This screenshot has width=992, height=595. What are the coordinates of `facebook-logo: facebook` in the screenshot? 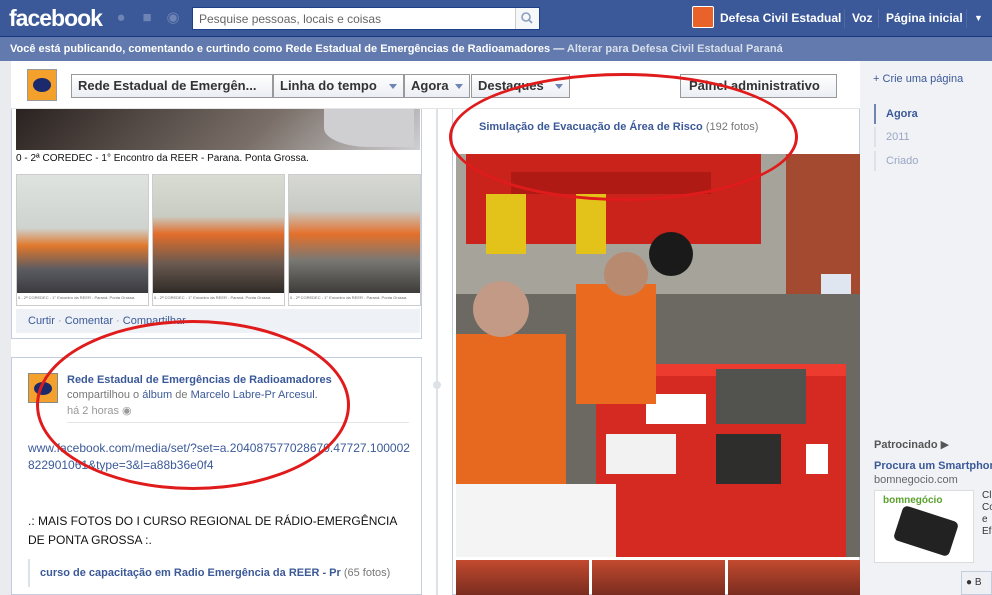 It's located at (56, 18).